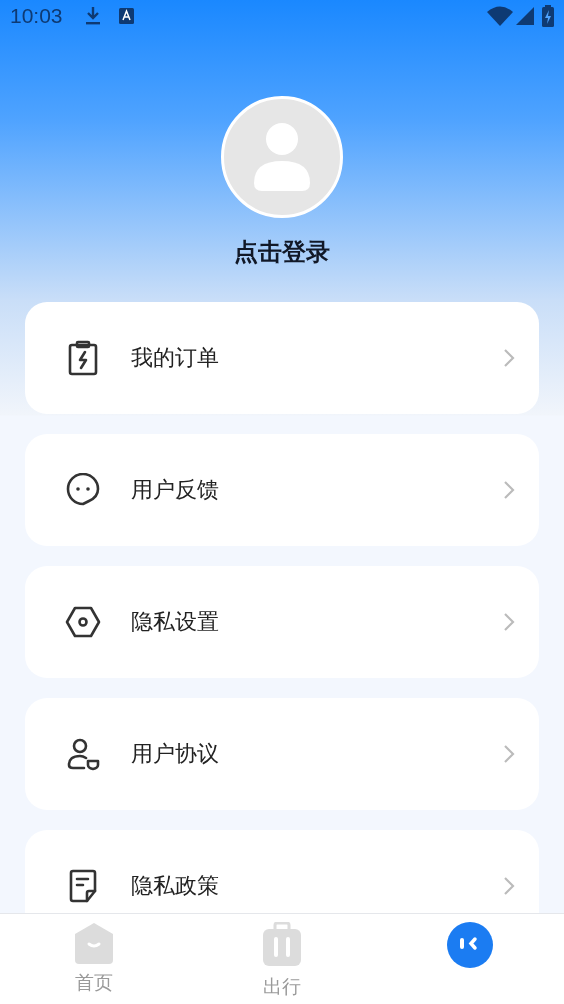 Image resolution: width=564 pixels, height=1004 pixels. Describe the element at coordinates (36, 16) in the screenshot. I see `status-time: 10:03` at that location.